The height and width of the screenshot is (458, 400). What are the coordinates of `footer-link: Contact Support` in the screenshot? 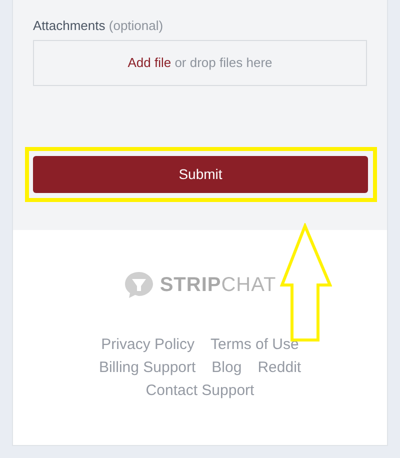 It's located at (200, 391).